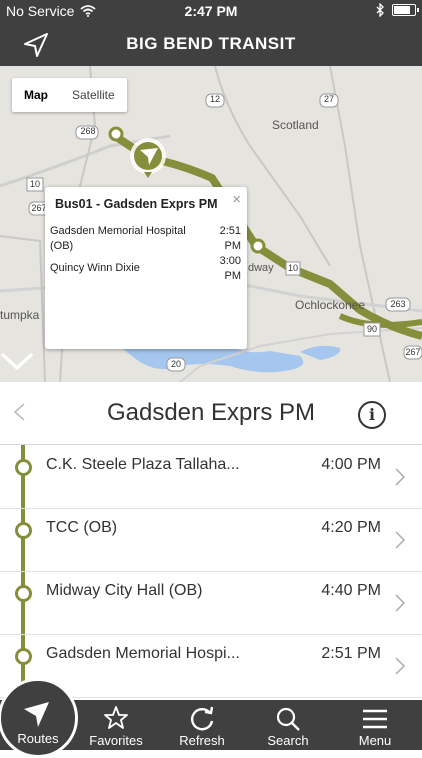 The height and width of the screenshot is (758, 422). I want to click on tab-menu: Menu, so click(375, 725).